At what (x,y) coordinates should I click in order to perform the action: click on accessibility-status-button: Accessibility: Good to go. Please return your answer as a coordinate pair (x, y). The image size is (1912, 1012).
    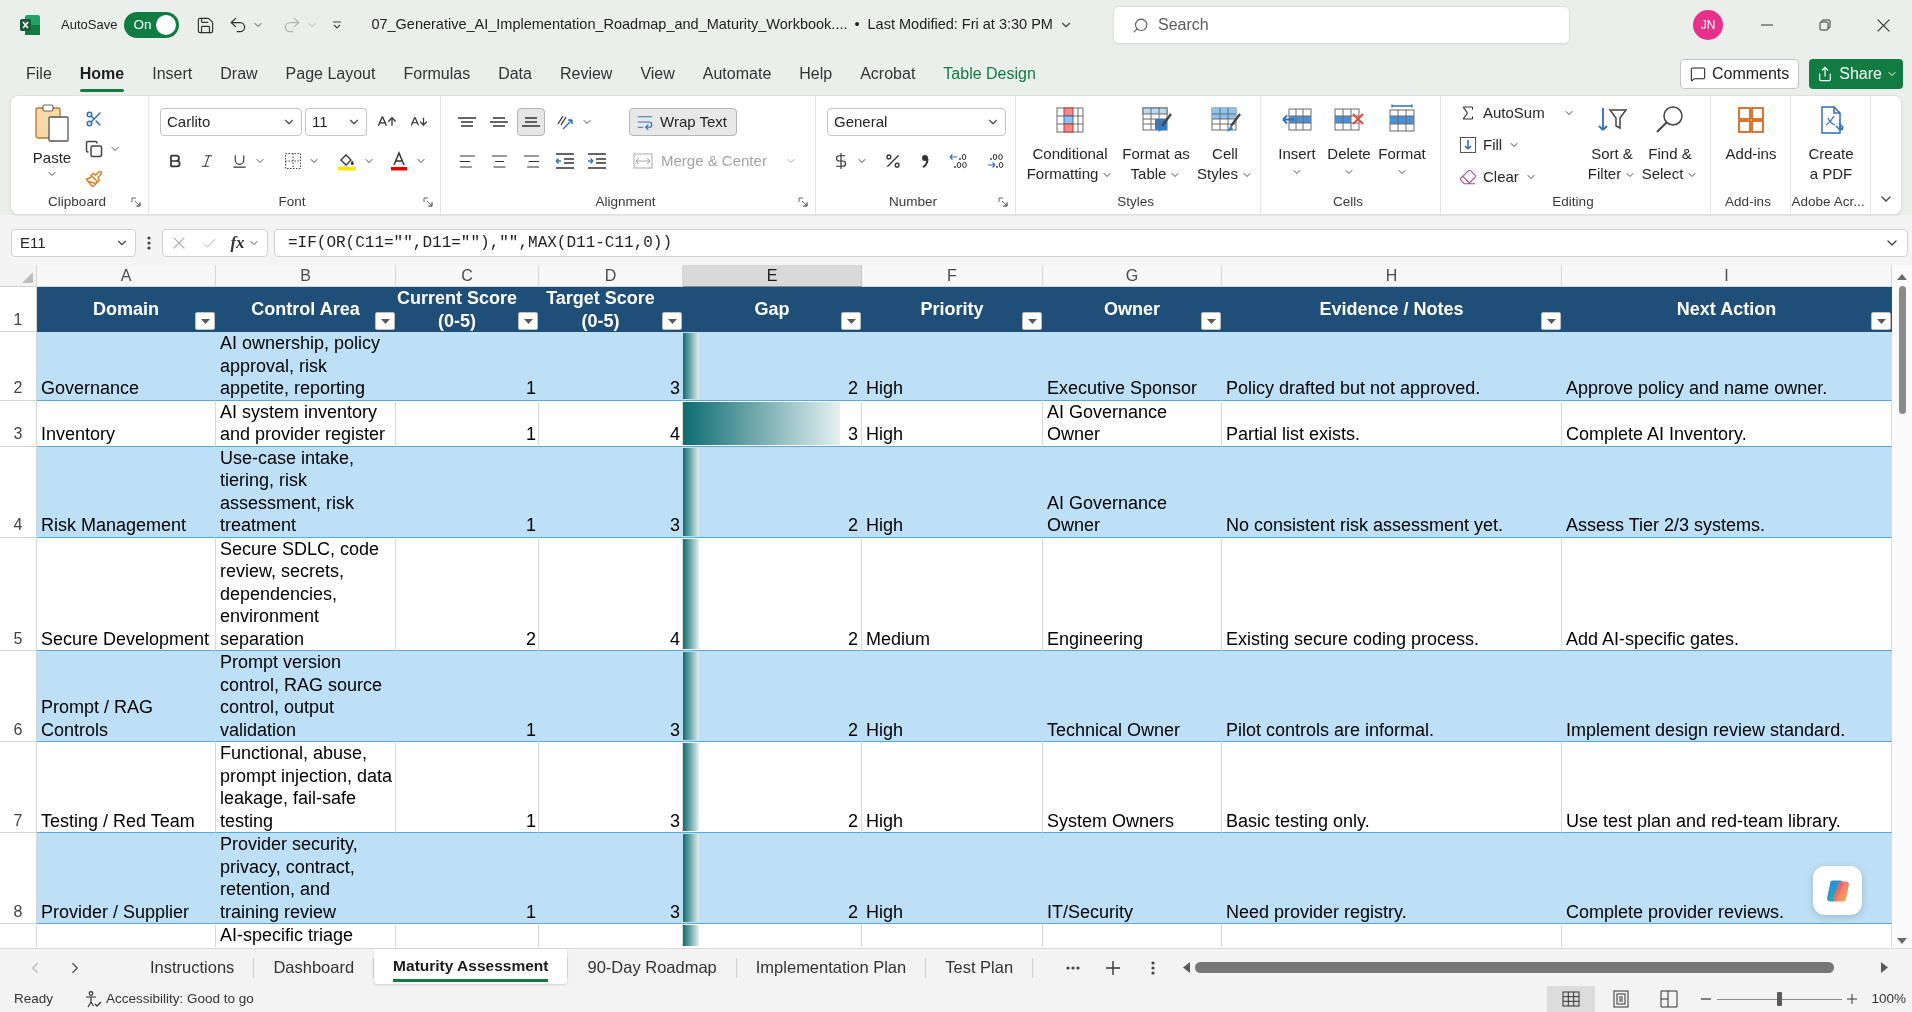
    Looking at the image, I should click on (169, 999).